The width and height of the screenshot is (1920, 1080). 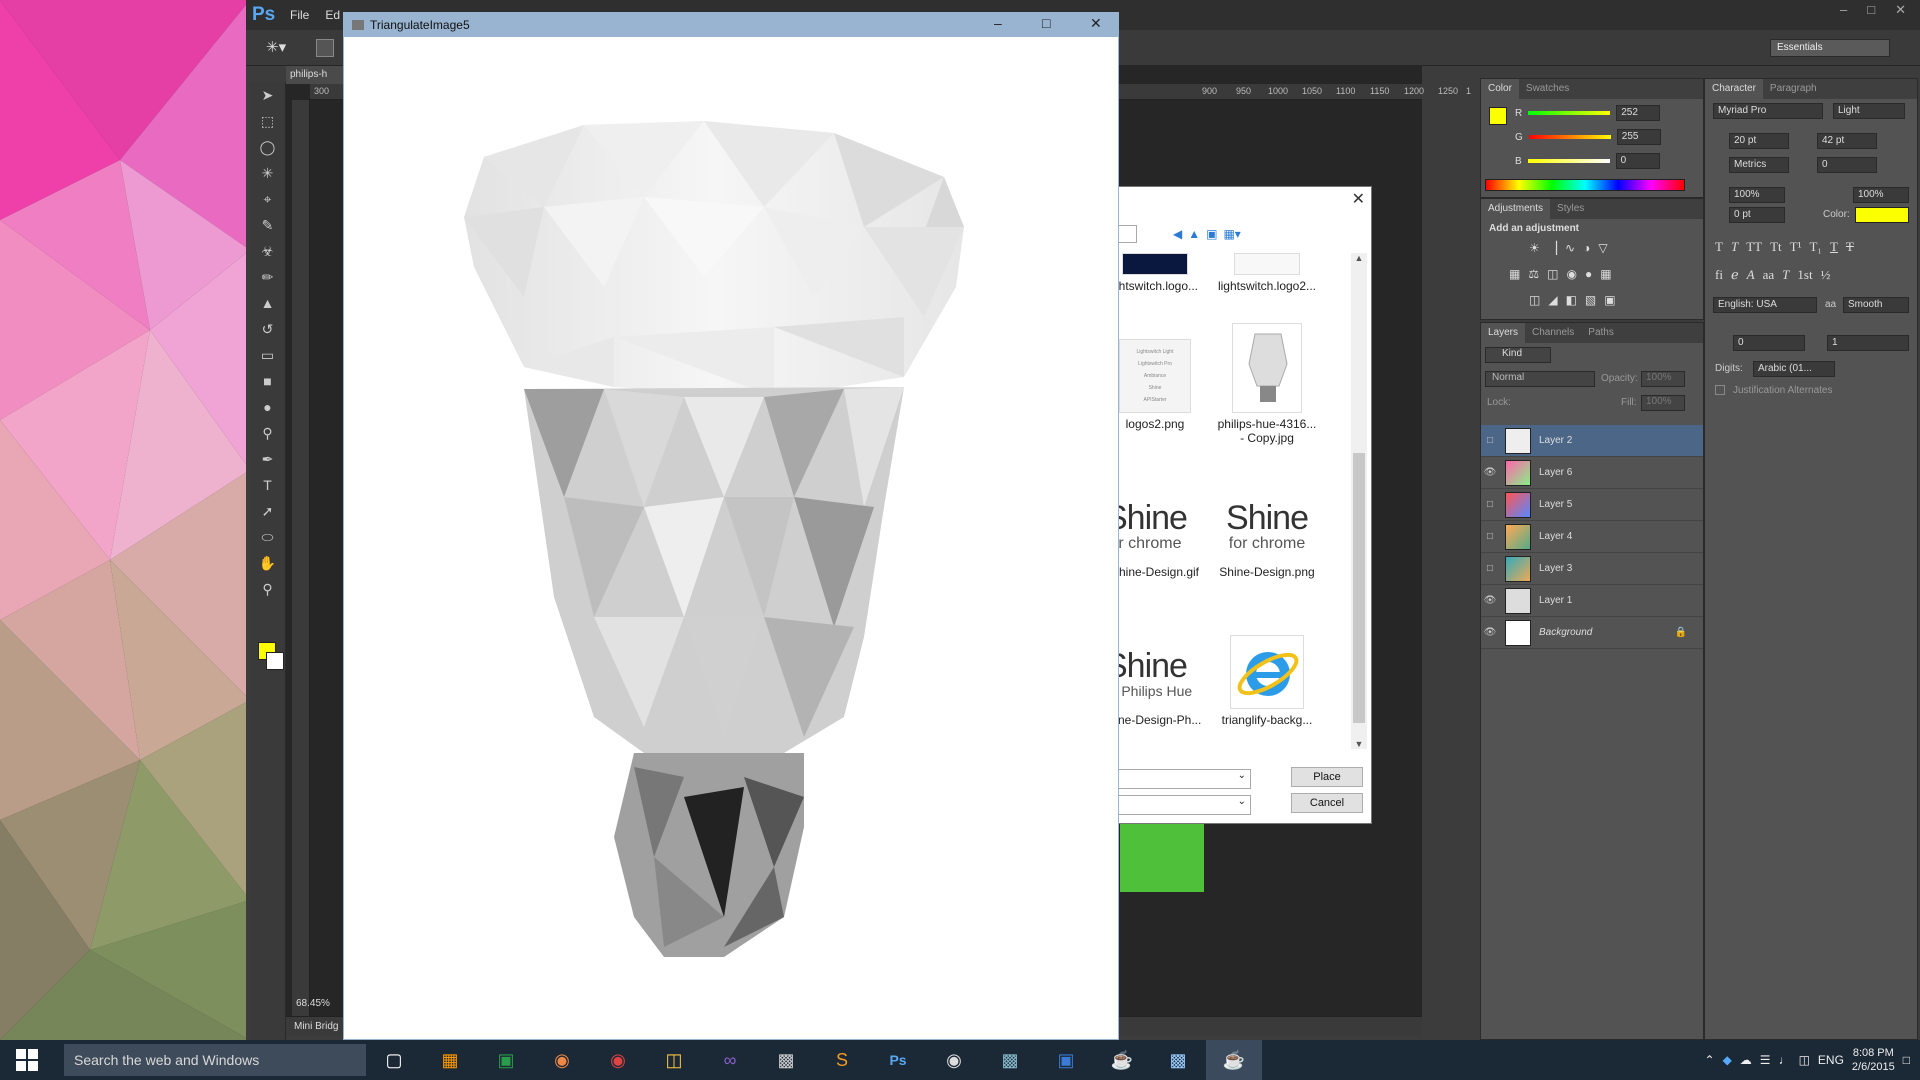 I want to click on dodge-tool-icon: ⚲, so click(x=267, y=433).